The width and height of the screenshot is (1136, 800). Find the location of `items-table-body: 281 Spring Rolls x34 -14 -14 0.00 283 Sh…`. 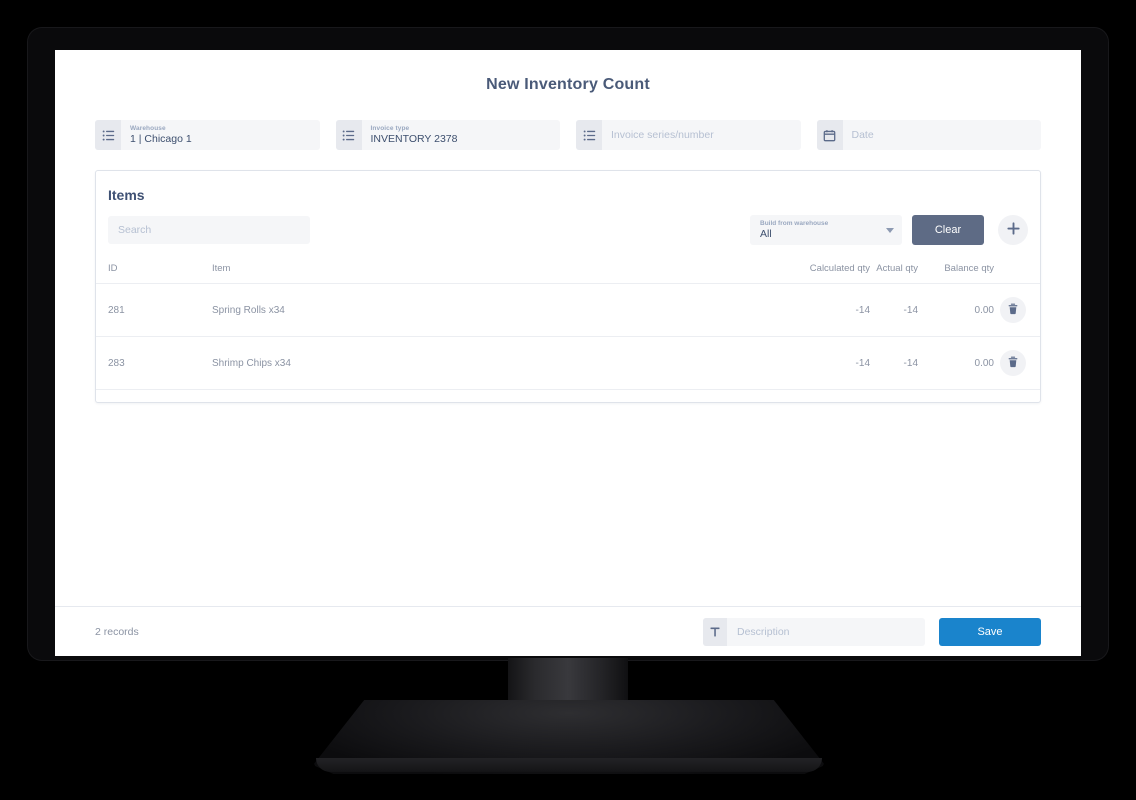

items-table-body: 281 Spring Rolls x34 -14 -14 0.00 283 Sh… is located at coordinates (568, 336).